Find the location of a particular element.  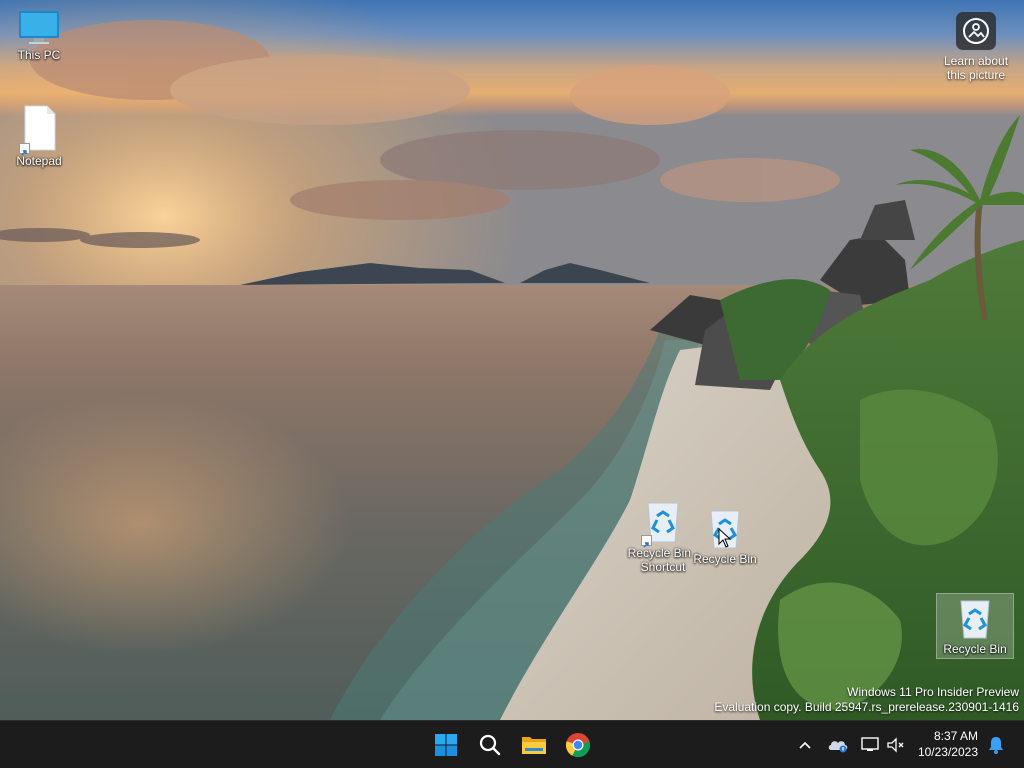

chevron-up-icon is located at coordinates (805, 745).